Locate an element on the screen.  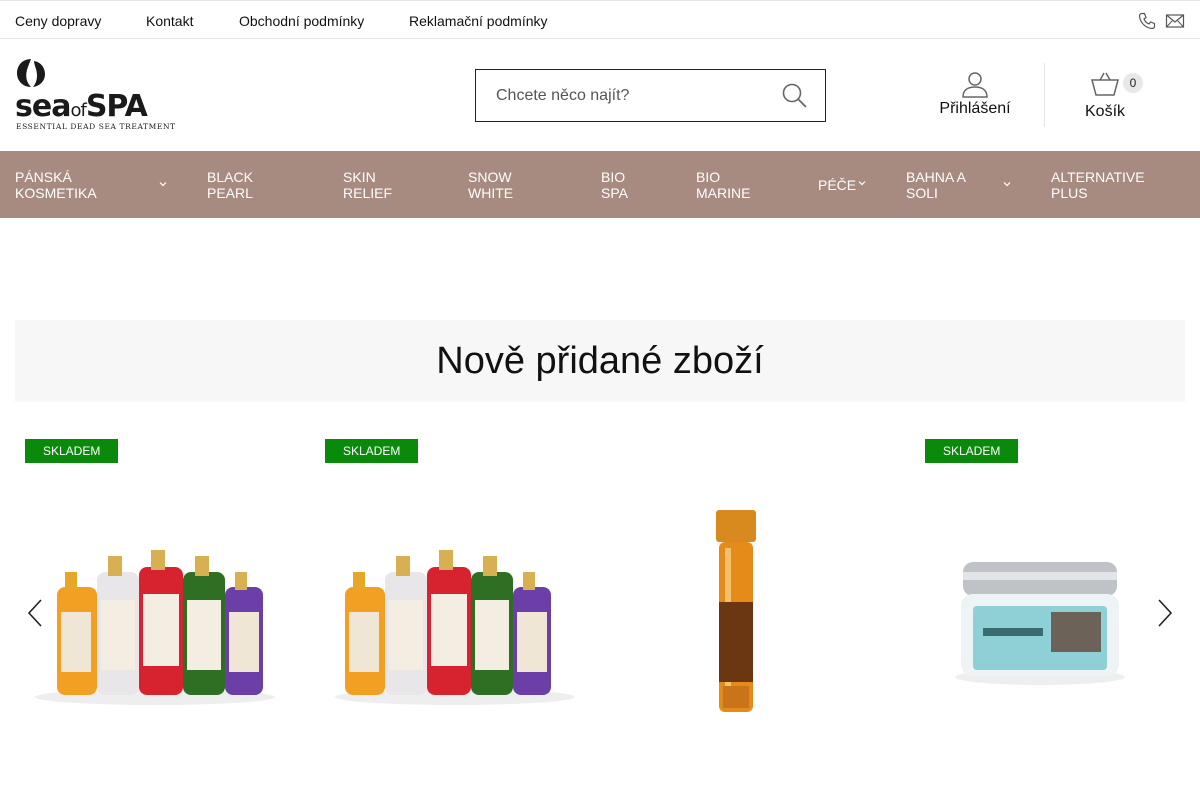
new-products-header: Nově přidané zboží is located at coordinates (600, 361).